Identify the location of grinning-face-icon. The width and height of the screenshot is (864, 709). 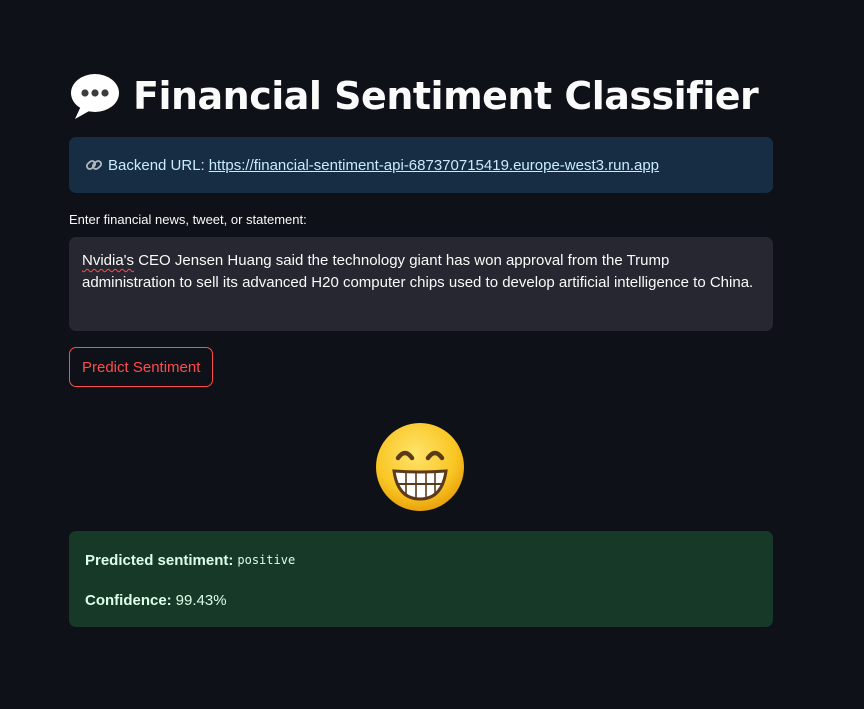
(420, 467).